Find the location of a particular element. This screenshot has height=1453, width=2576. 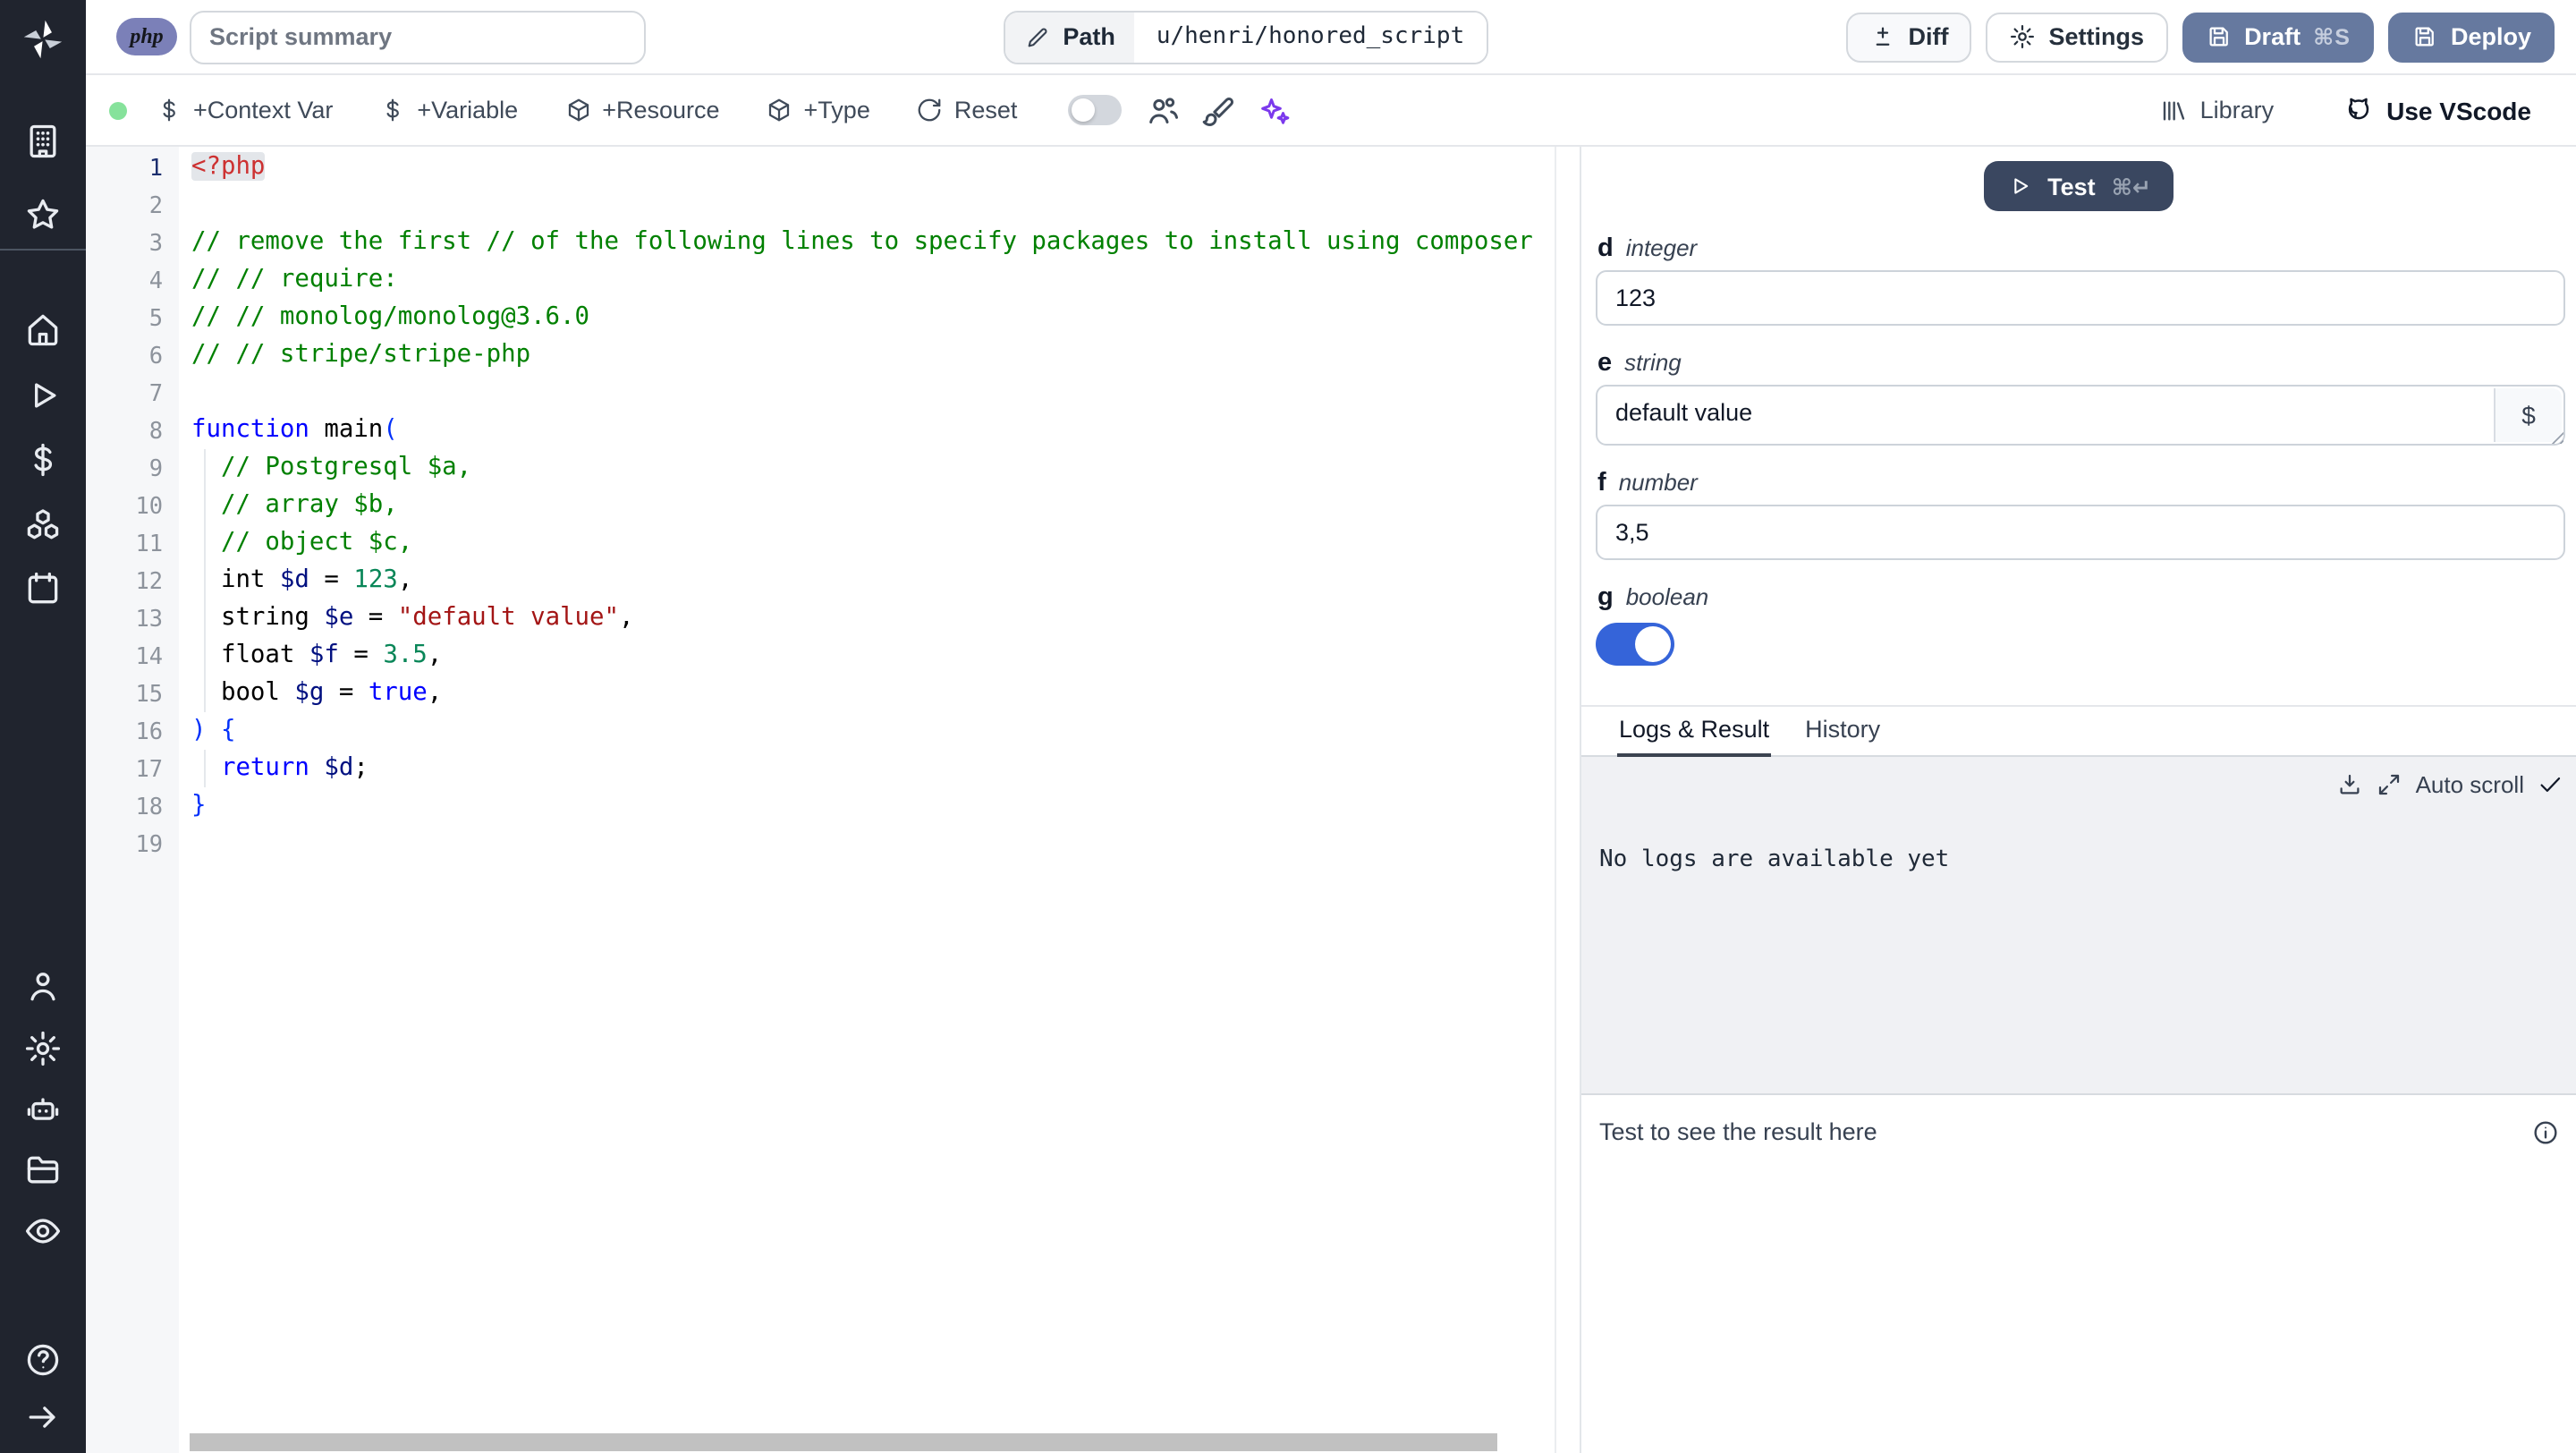

save-icon is located at coordinates (2218, 36).